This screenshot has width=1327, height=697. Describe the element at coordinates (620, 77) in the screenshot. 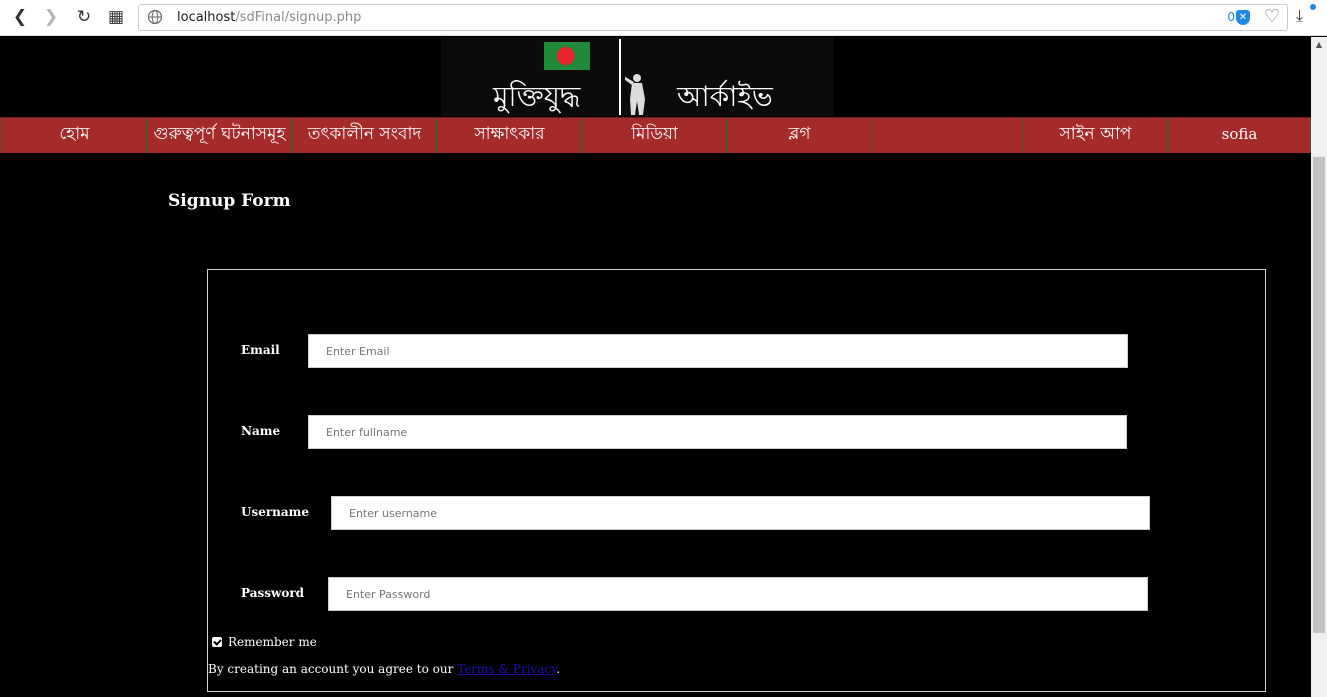

I see `flagpole` at that location.